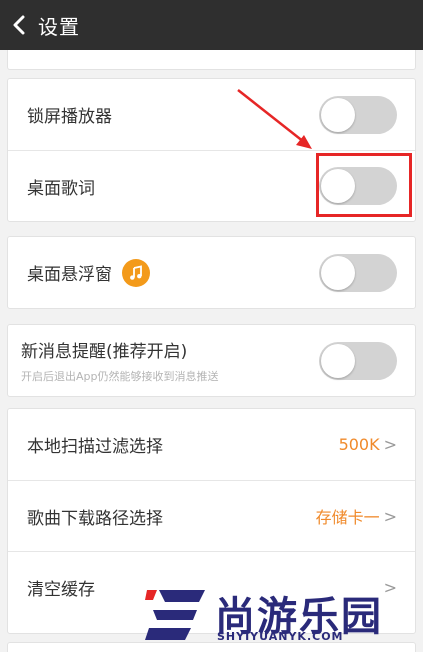  What do you see at coordinates (95, 447) in the screenshot?
I see `local-scan-filter-label: 本地扫描过滤选择` at bounding box center [95, 447].